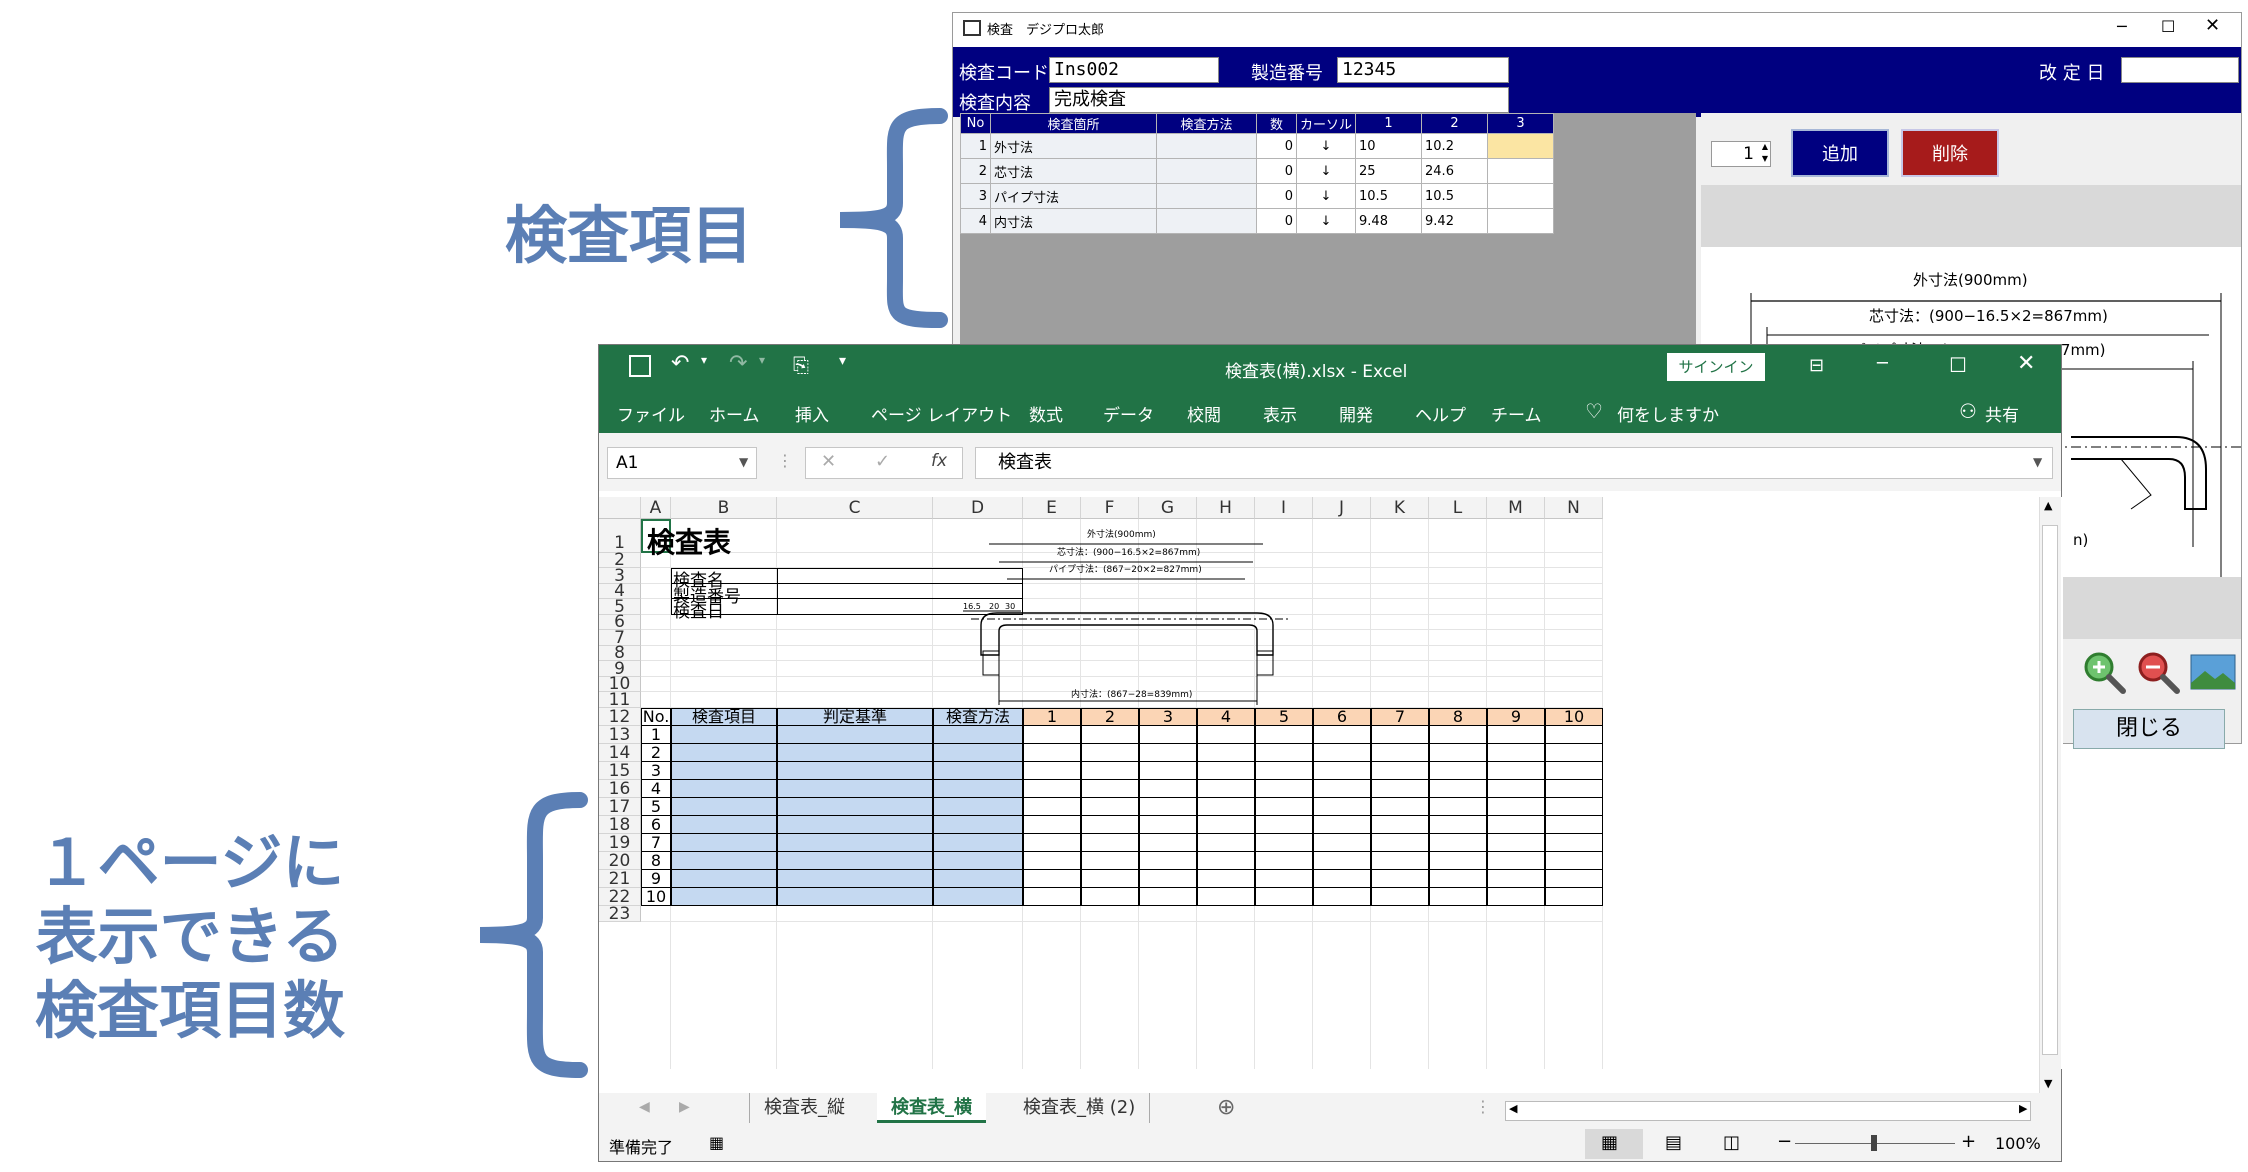 The width and height of the screenshot is (2248, 1172). I want to click on column-header: C, so click(855, 508).